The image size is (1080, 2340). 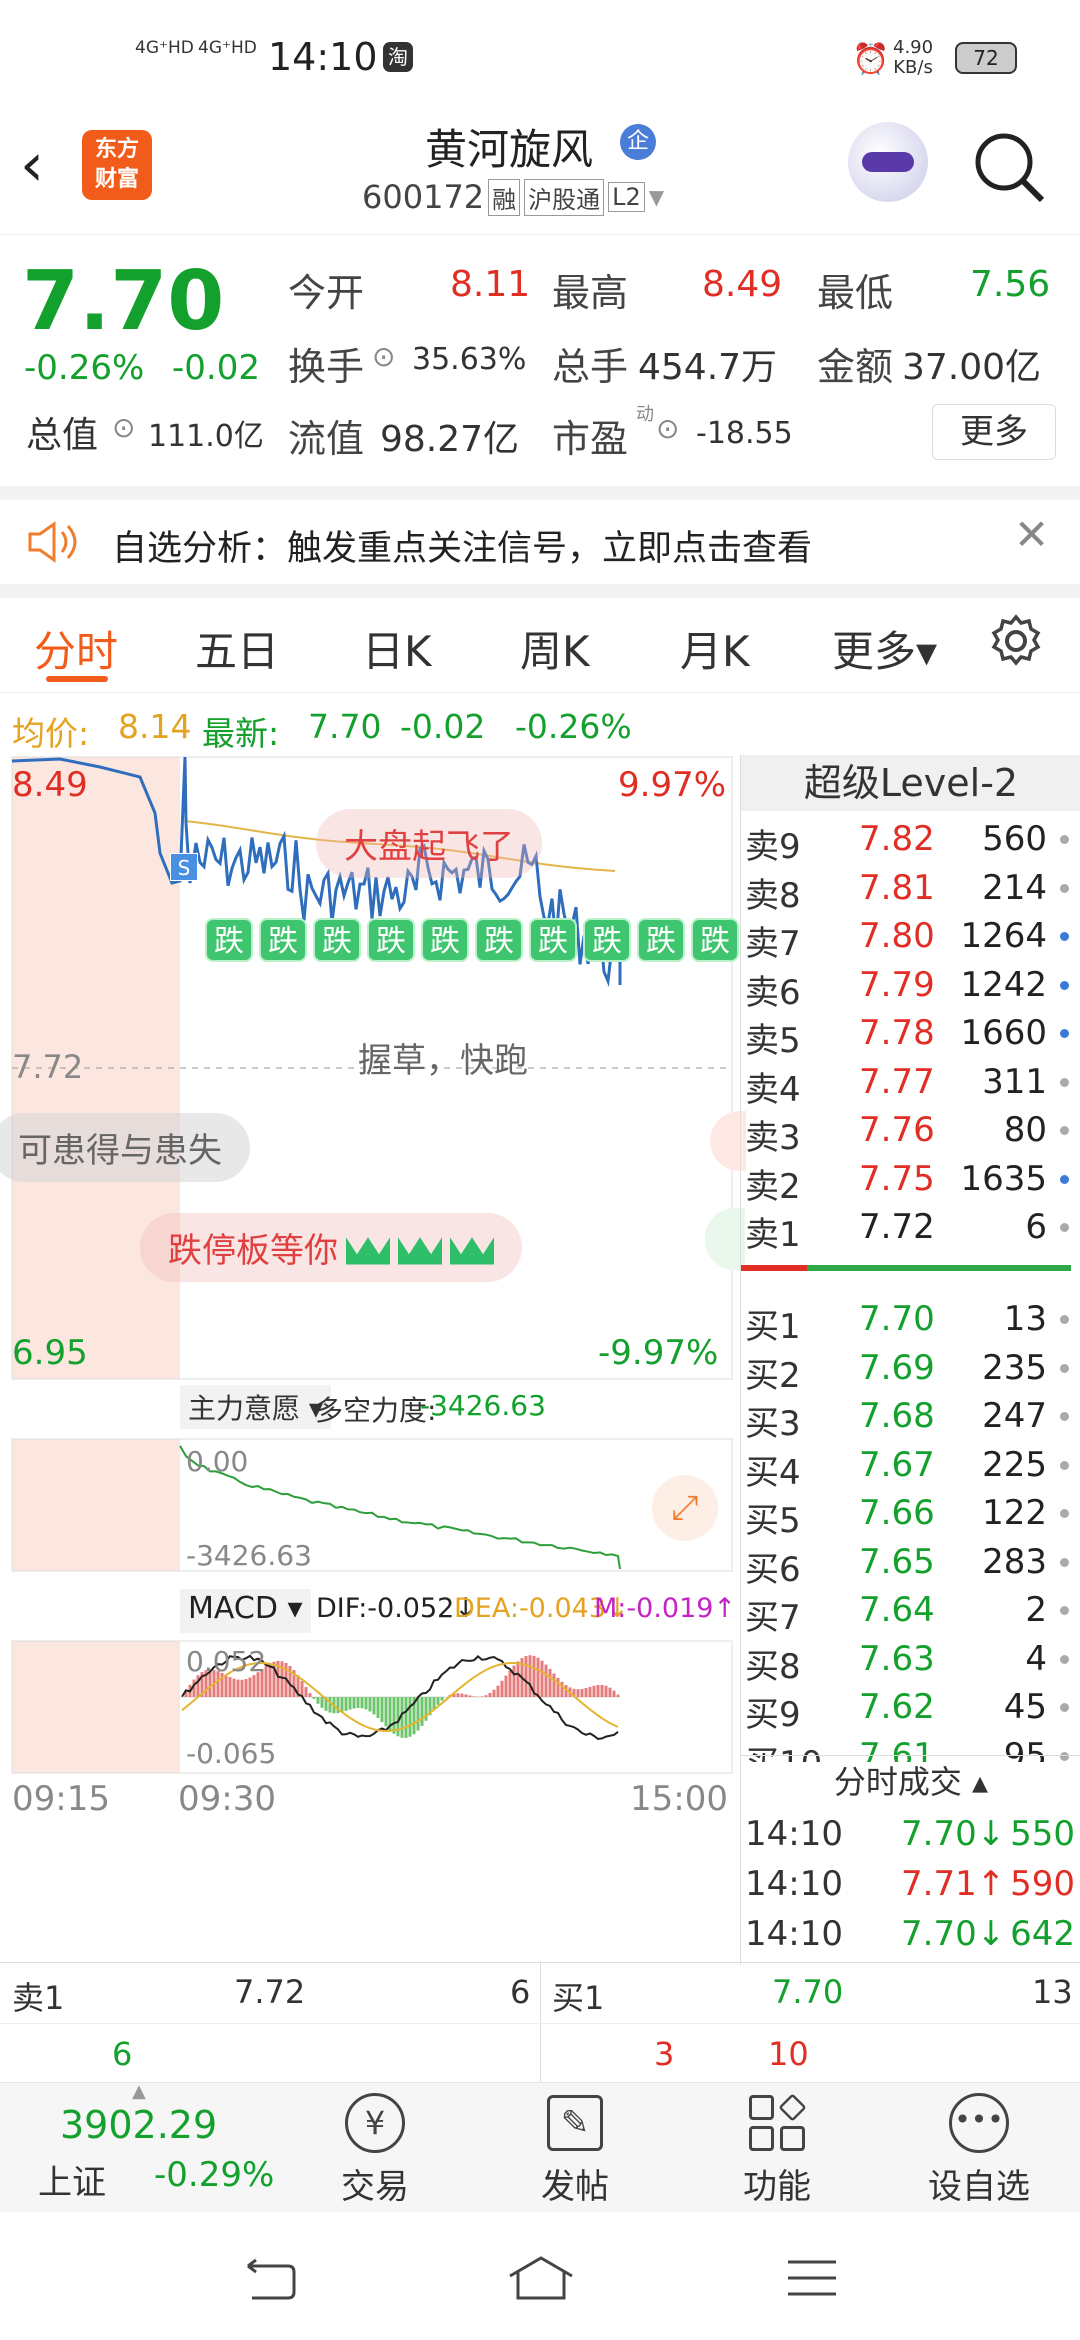 I want to click on float-label: 流值, so click(x=326, y=439).